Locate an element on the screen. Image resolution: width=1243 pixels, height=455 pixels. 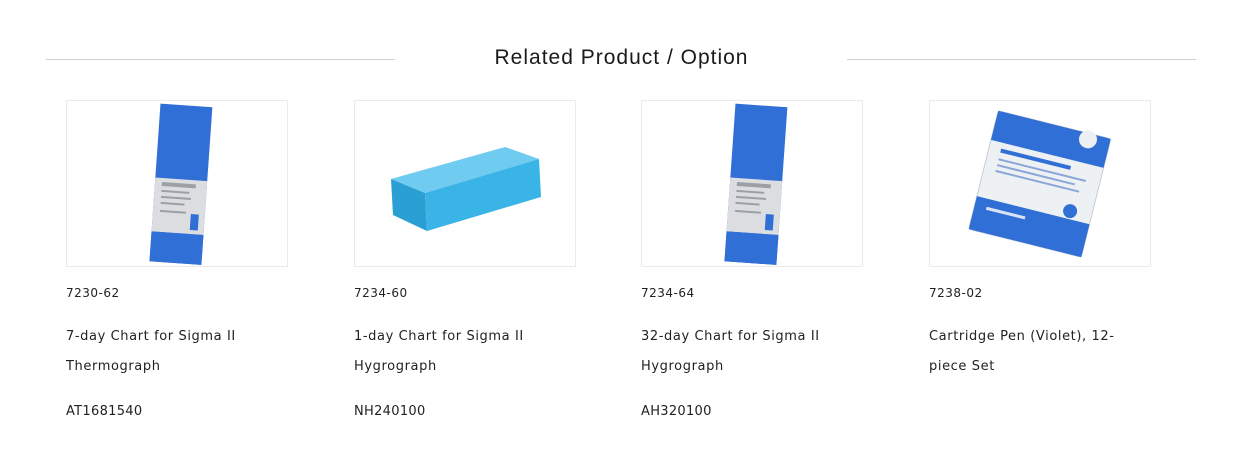
product-code: 7238-02 is located at coordinates (956, 293).